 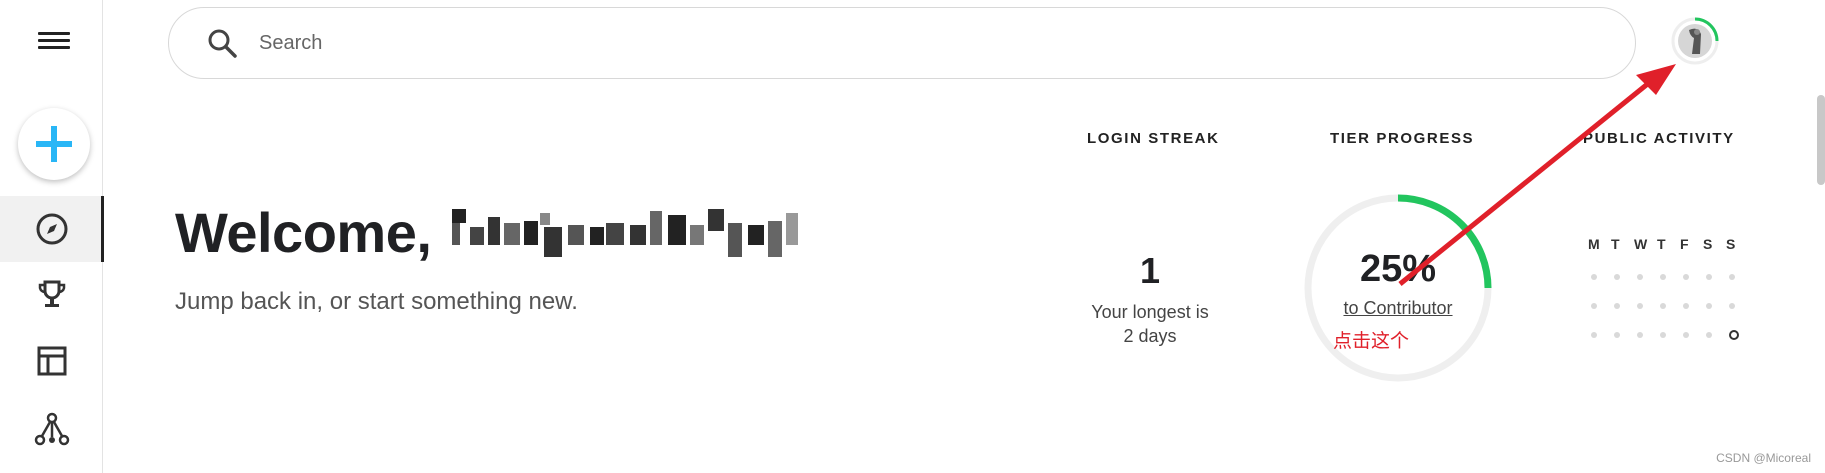 I want to click on hamburger-menu-icon, so click(x=54, y=43).